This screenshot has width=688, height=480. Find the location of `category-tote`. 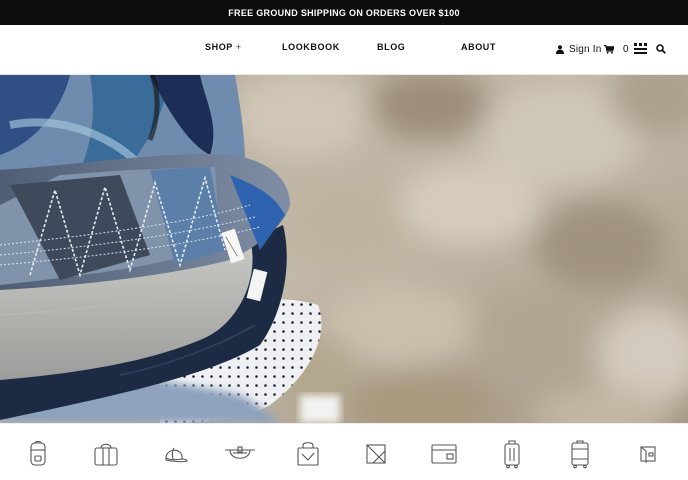

category-tote is located at coordinates (308, 454).